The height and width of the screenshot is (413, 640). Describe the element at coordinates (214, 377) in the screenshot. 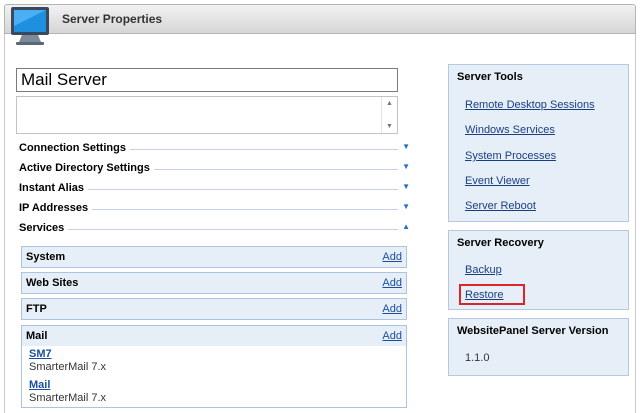

I see `mail-services-list: SM7 SmarterMail 7.x Mail SmarterMail 7.x` at that location.